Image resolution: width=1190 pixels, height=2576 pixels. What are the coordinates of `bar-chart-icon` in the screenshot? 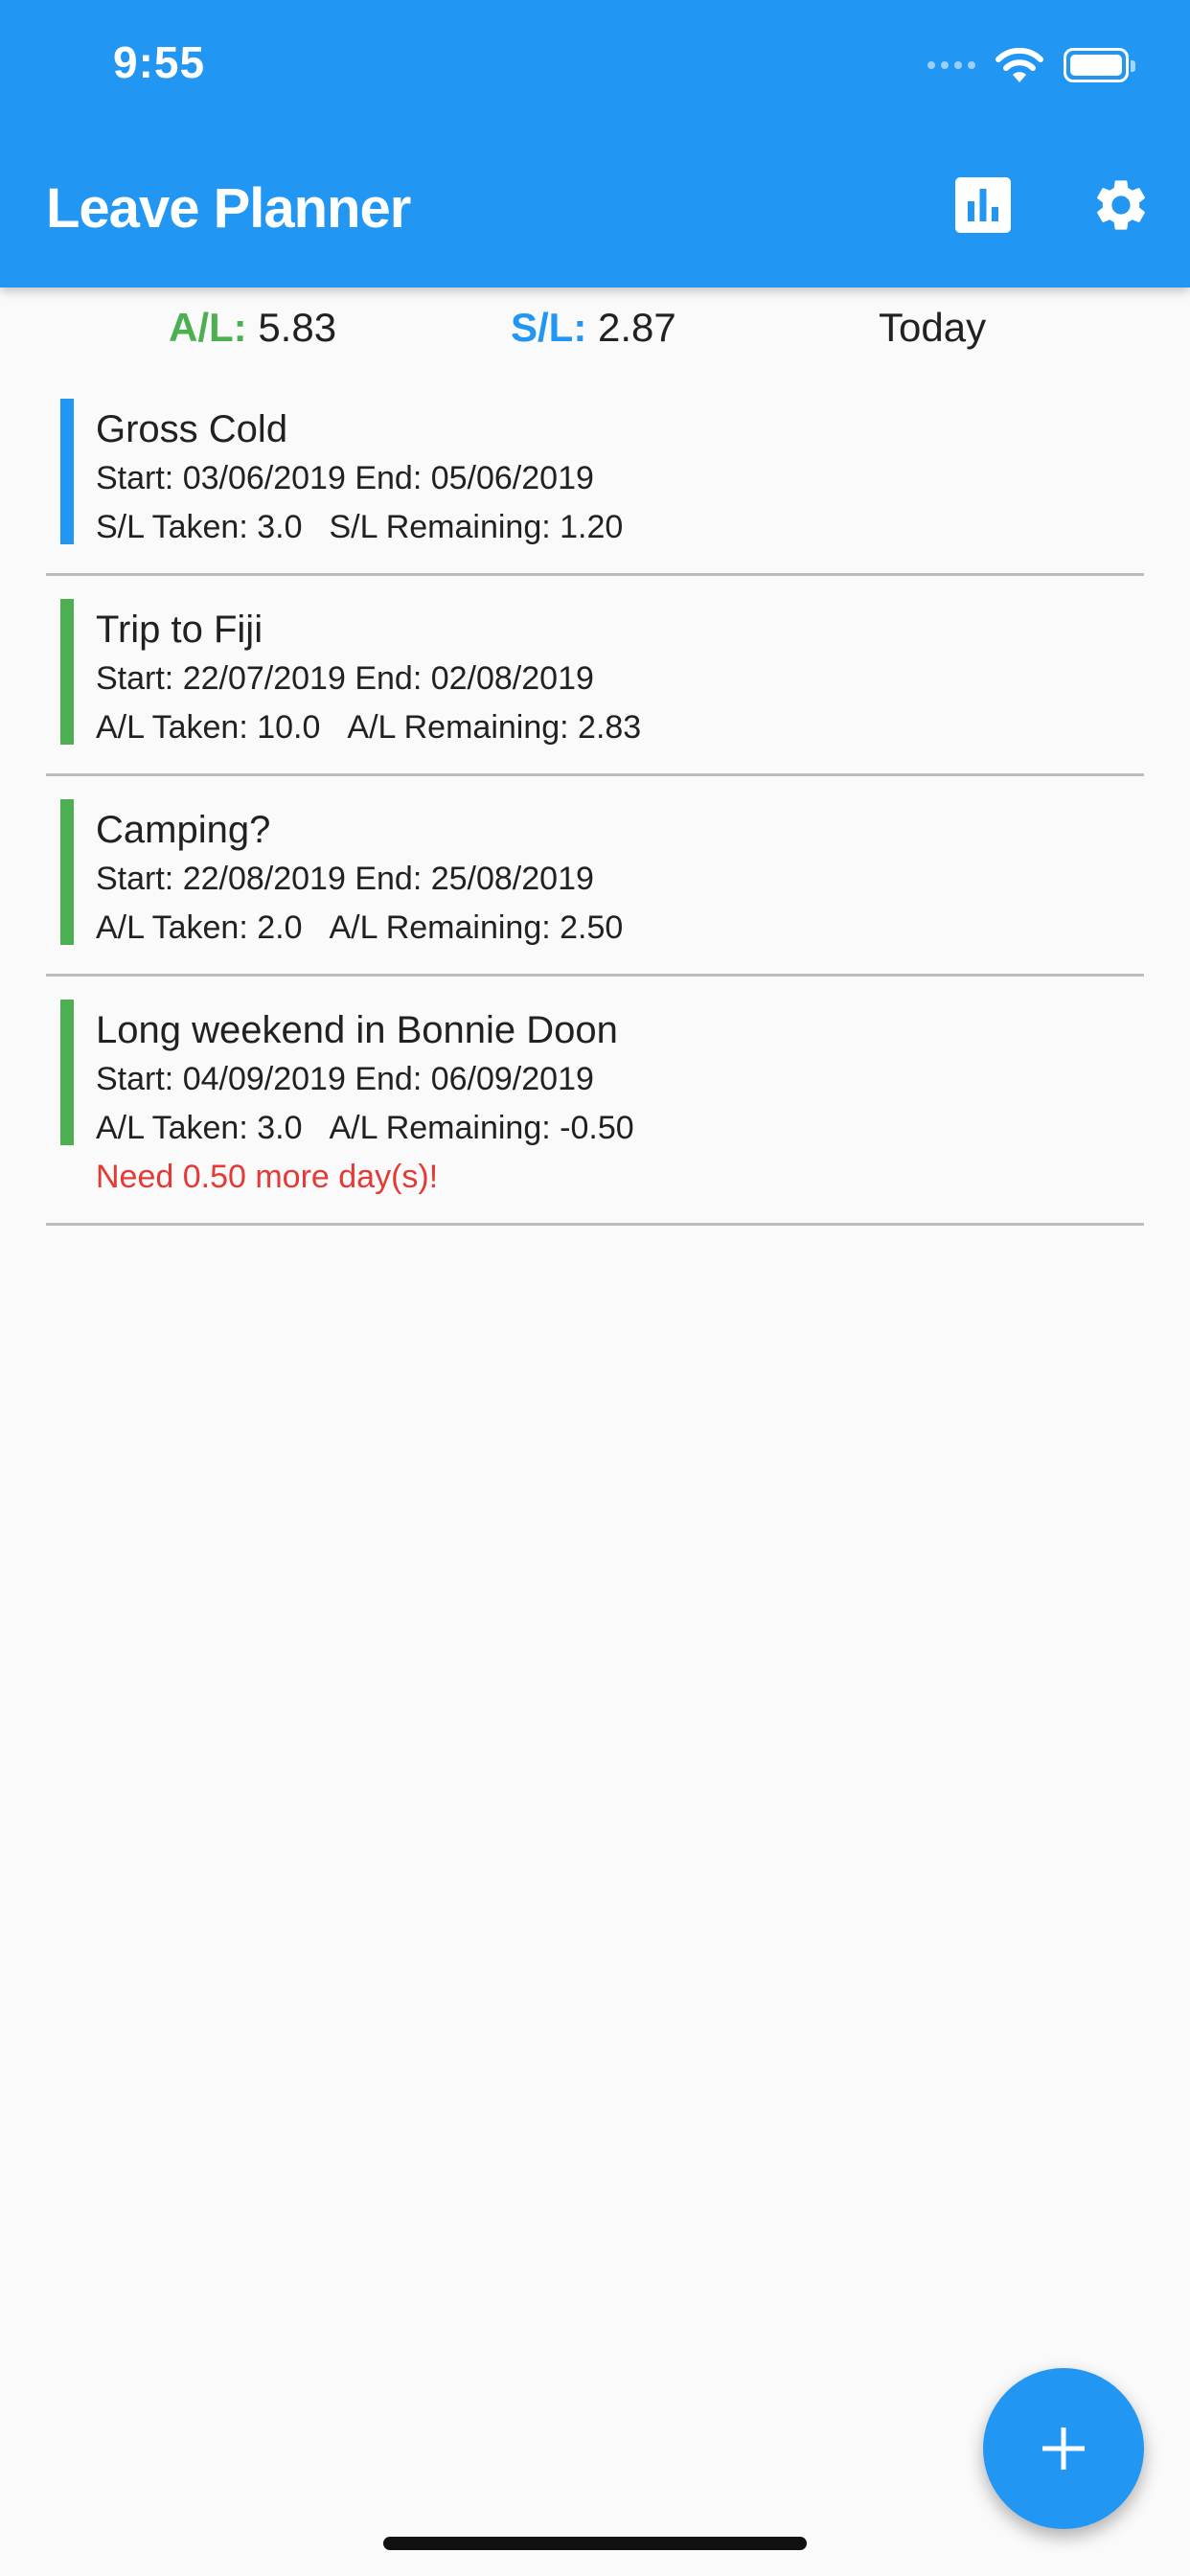 It's located at (983, 205).